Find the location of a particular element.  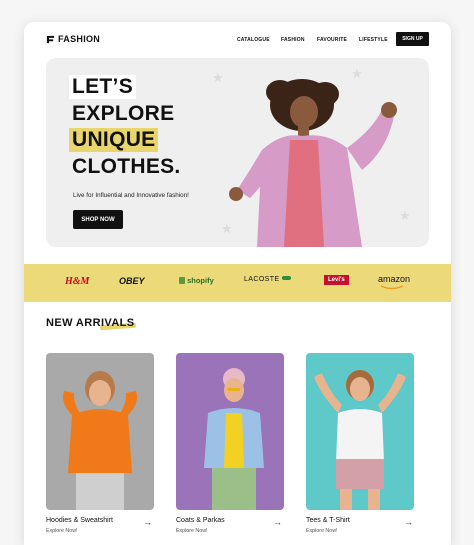

hero-line-2: EXPLORE is located at coordinates (123, 113).